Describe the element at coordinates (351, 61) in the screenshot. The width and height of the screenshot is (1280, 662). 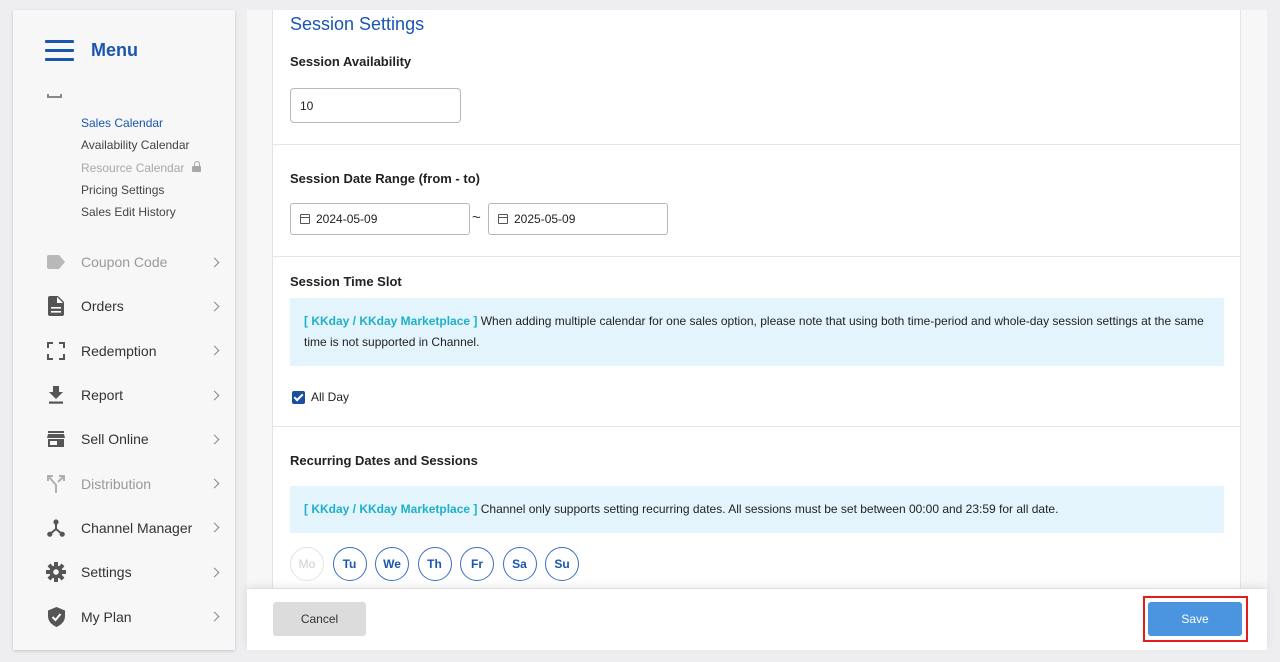
I see `availability-label: Session Availability` at that location.